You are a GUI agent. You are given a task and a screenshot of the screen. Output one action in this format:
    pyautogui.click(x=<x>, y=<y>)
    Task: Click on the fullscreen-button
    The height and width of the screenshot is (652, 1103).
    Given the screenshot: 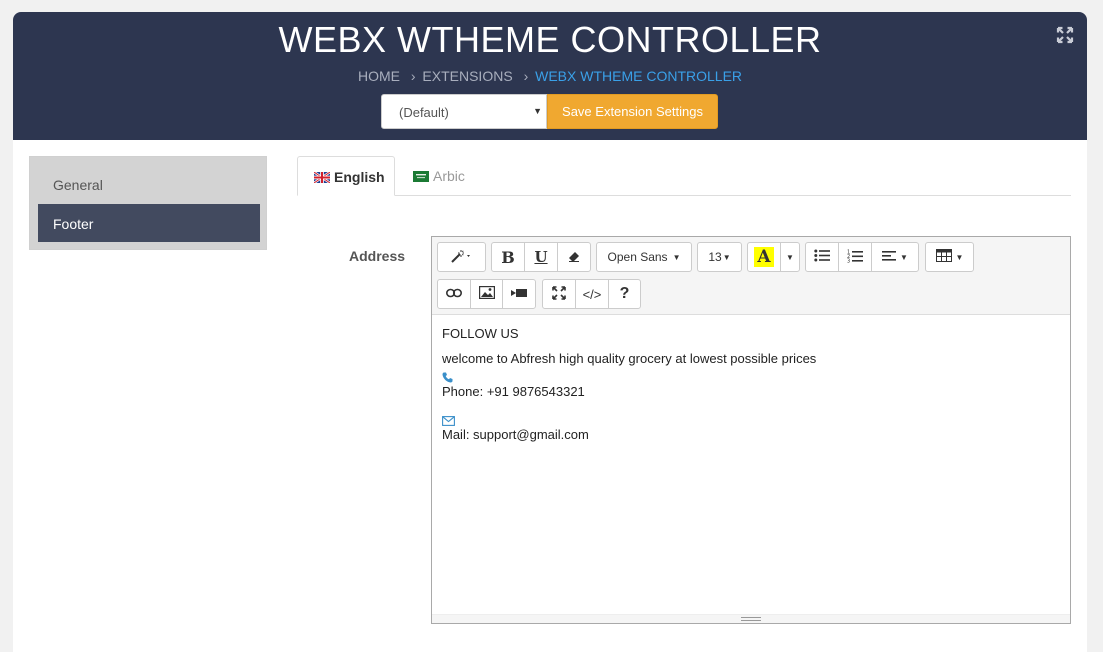 What is the action you would take?
    pyautogui.click(x=559, y=294)
    